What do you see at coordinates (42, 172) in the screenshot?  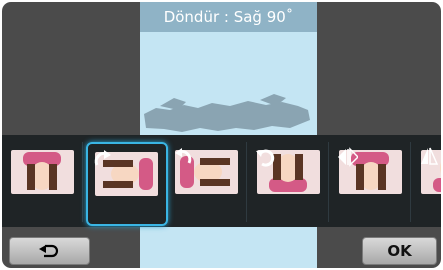 I see `thumb-image` at bounding box center [42, 172].